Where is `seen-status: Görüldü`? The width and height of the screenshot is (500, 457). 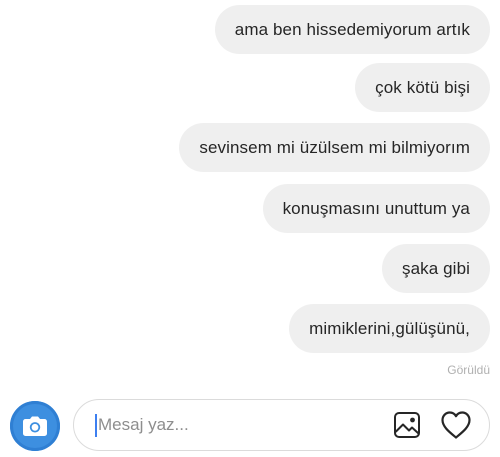 seen-status: Görüldü is located at coordinates (468, 370).